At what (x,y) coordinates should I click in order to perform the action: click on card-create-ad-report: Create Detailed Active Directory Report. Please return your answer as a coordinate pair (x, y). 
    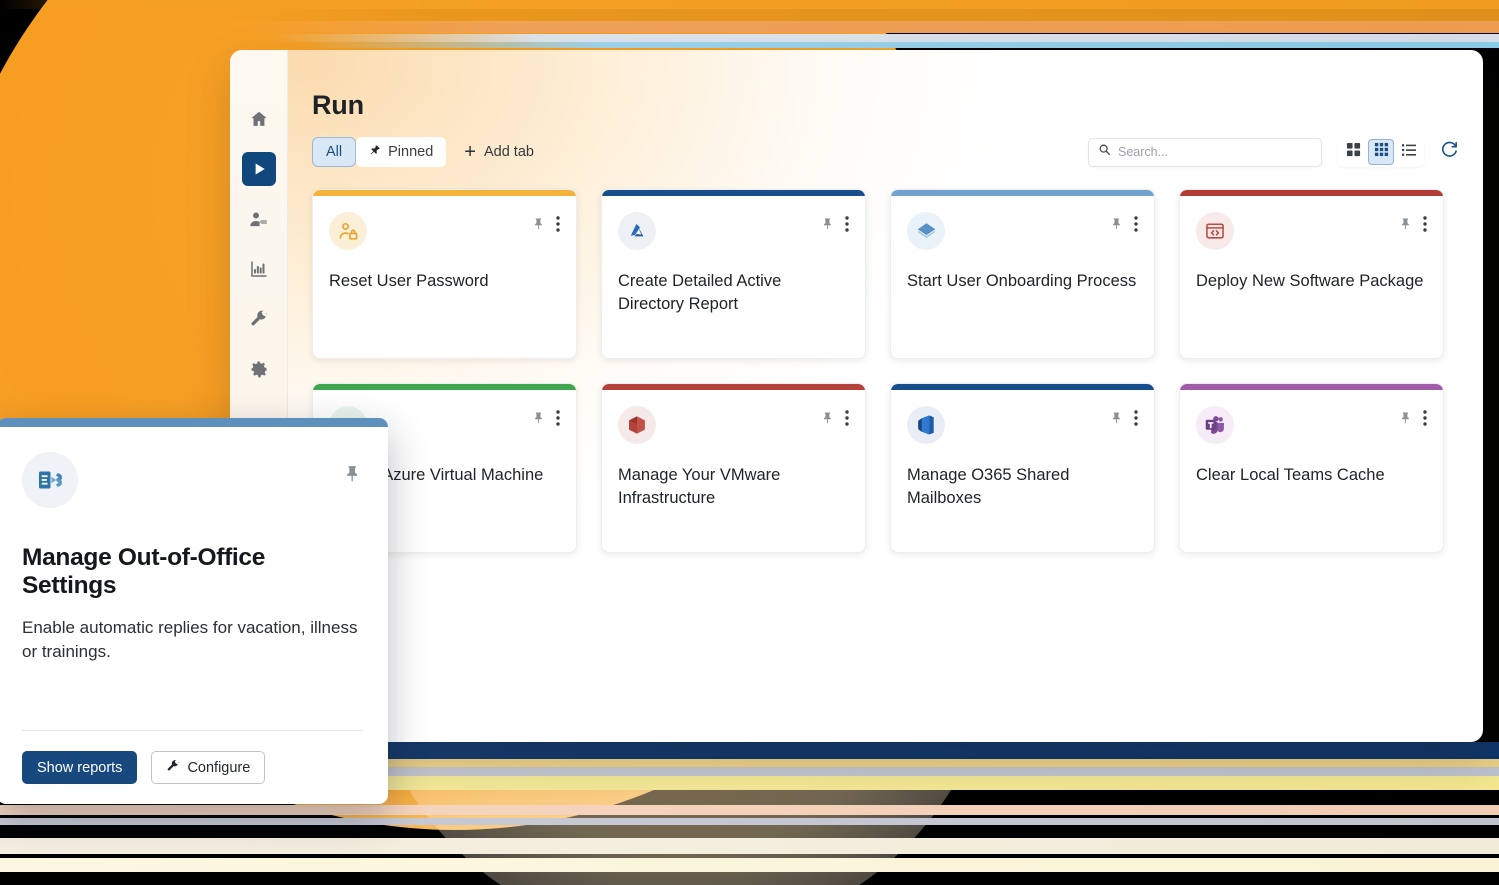
    Looking at the image, I should click on (733, 274).